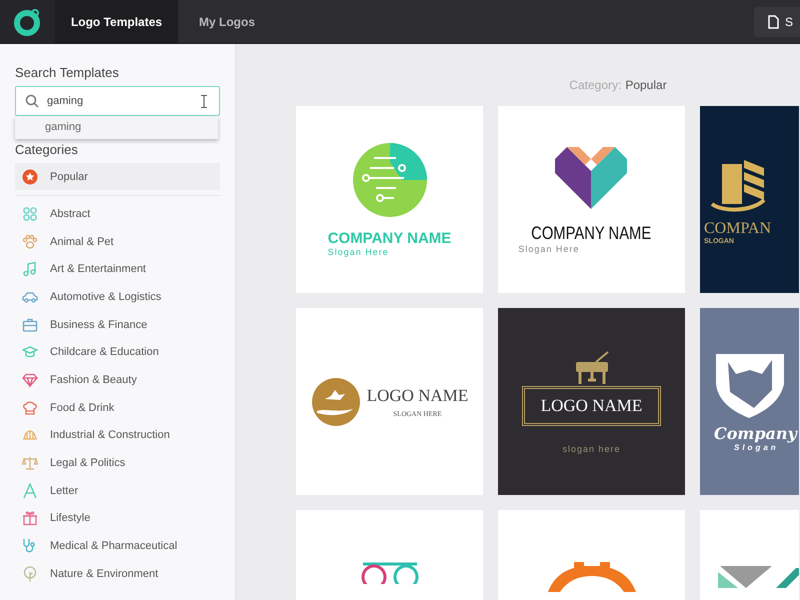 The image size is (800, 600). Describe the element at coordinates (117, 269) in the screenshot. I see `category-item: Art & Entertainment` at that location.